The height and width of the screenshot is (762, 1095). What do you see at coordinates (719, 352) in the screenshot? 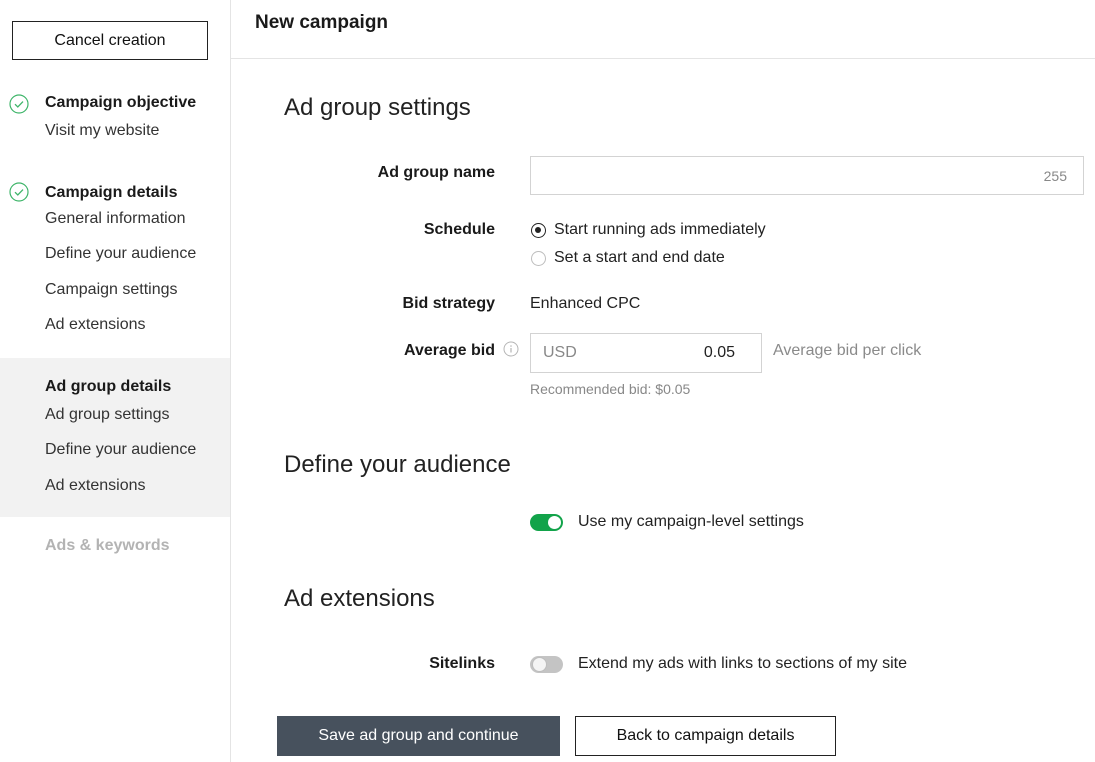
I see `bid-value: 0.05` at bounding box center [719, 352].